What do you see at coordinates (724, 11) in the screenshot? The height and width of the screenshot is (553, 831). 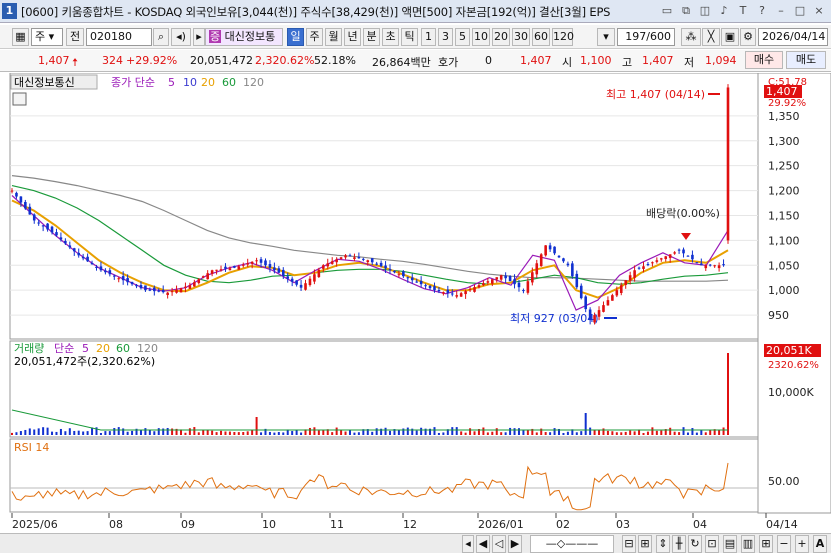 I see `pin-icon: ♪` at bounding box center [724, 11].